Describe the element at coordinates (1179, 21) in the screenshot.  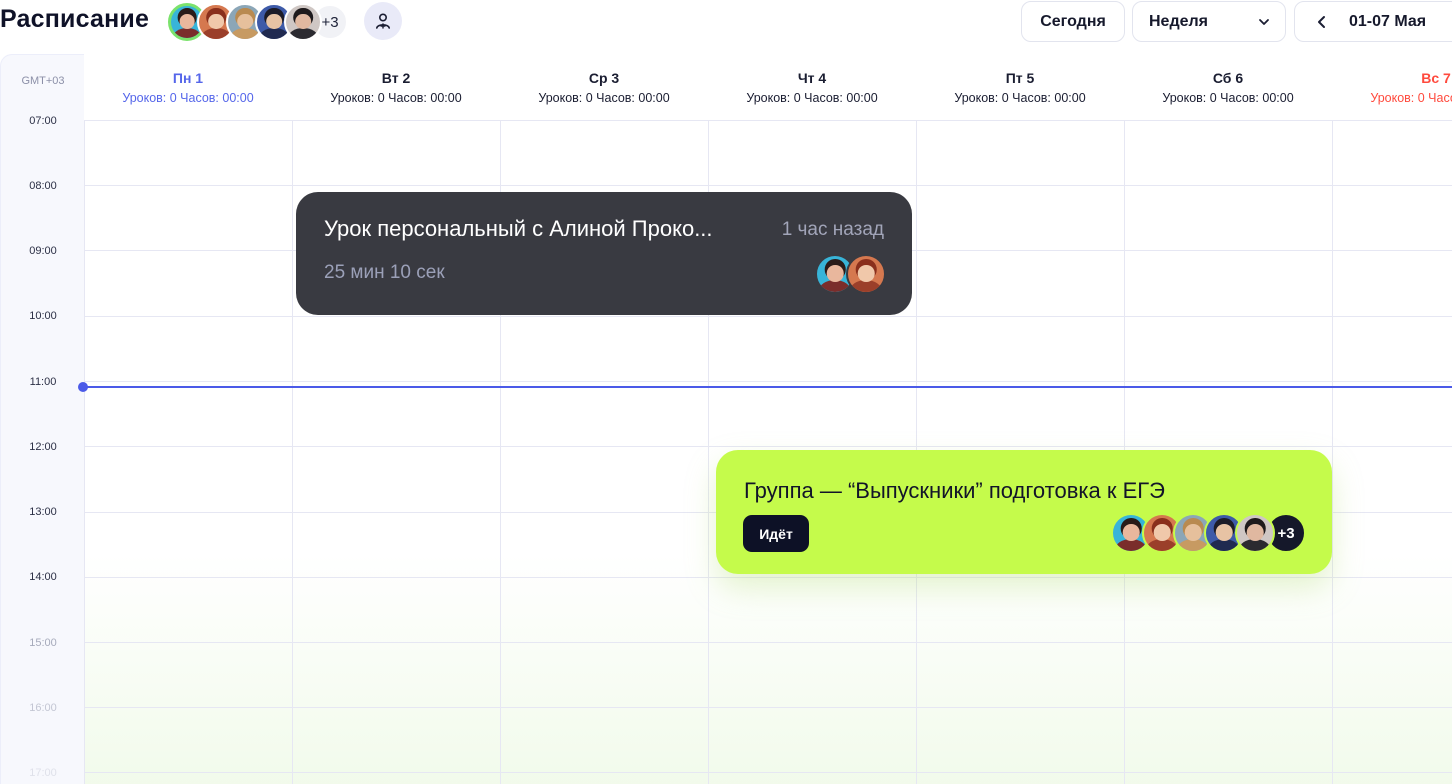
I see `view-select-value: Неделя` at that location.